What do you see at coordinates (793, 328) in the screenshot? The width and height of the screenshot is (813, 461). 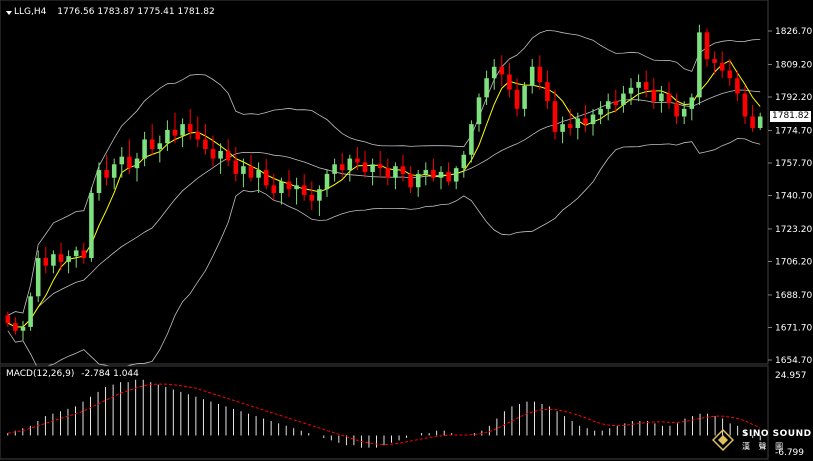 I see `price-tick-label: 1671.70` at bounding box center [793, 328].